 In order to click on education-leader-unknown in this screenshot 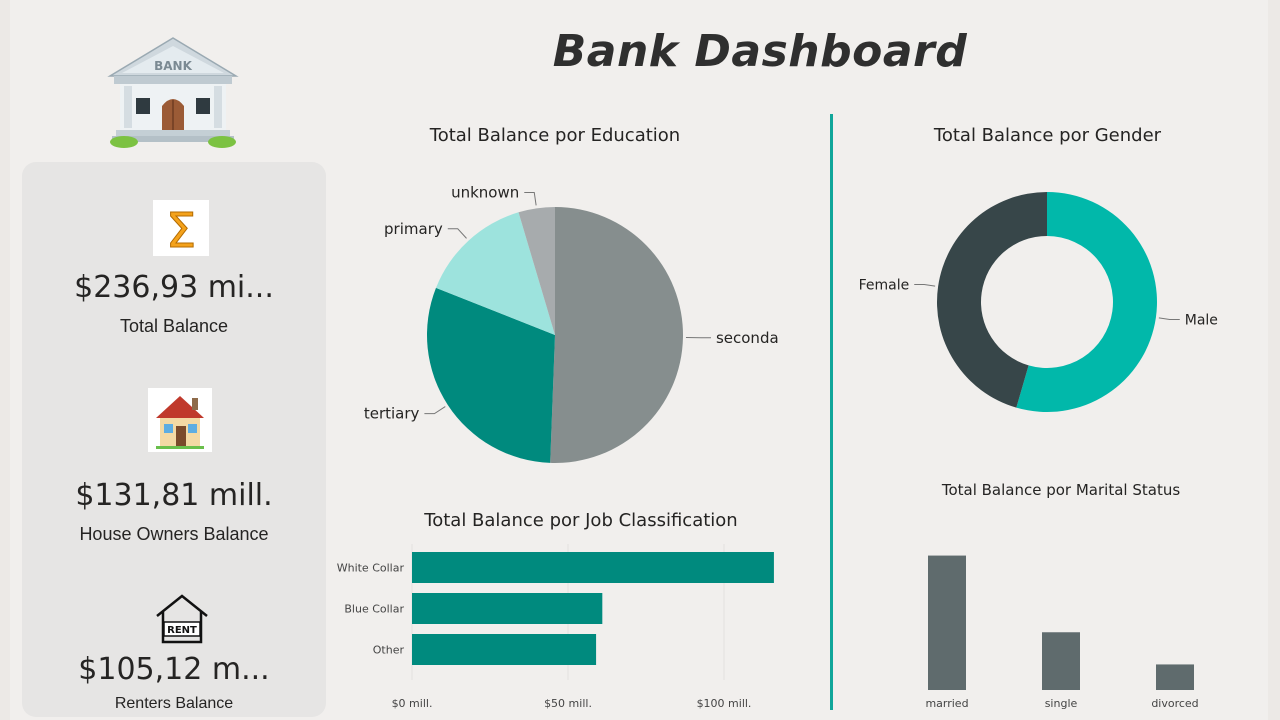, I will do `click(530, 199)`.